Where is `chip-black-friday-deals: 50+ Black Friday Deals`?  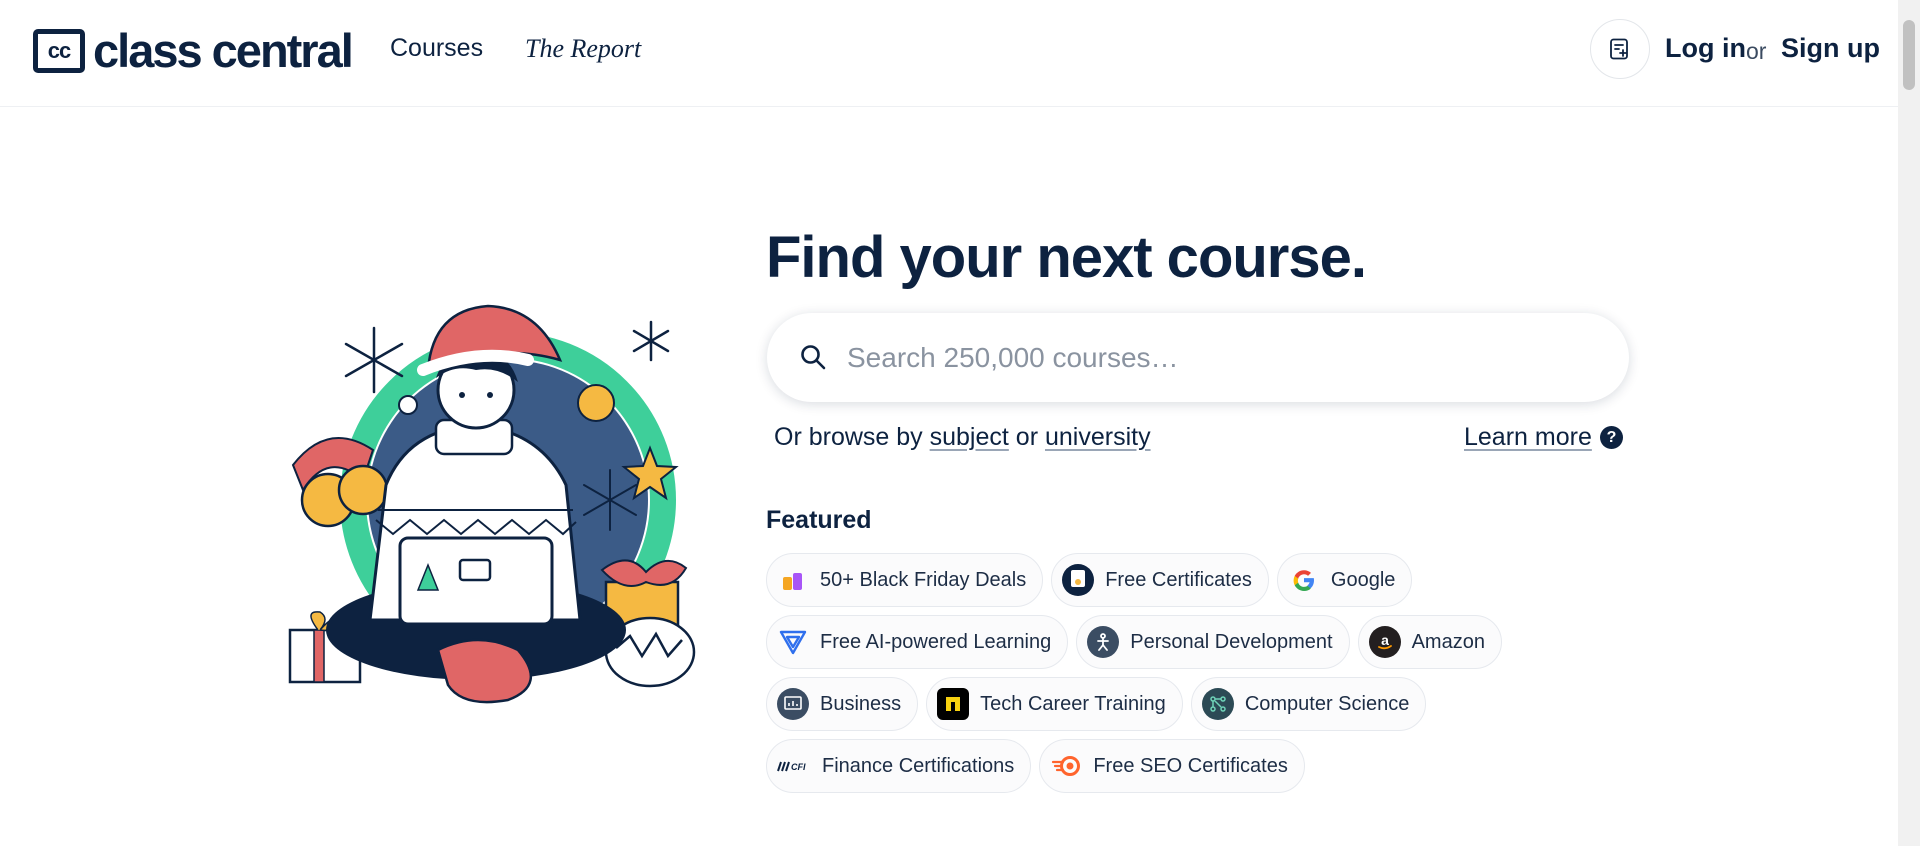
chip-black-friday-deals: 50+ Black Friday Deals is located at coordinates (905, 580).